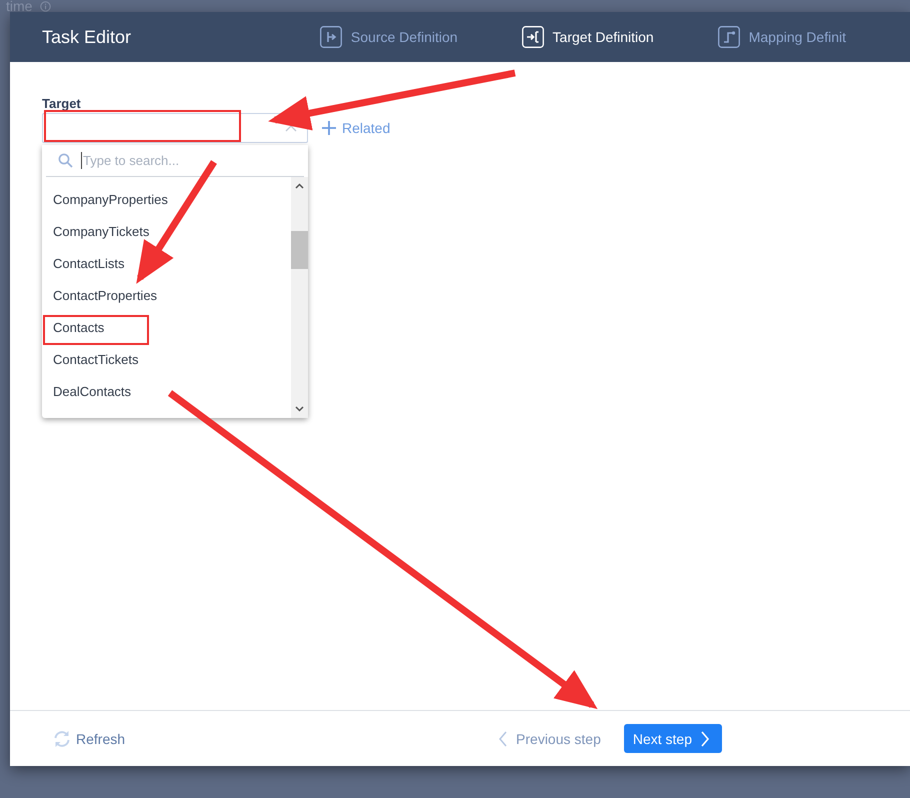 The height and width of the screenshot is (798, 910). What do you see at coordinates (588, 37) in the screenshot?
I see `step-tab: Target Definition` at bounding box center [588, 37].